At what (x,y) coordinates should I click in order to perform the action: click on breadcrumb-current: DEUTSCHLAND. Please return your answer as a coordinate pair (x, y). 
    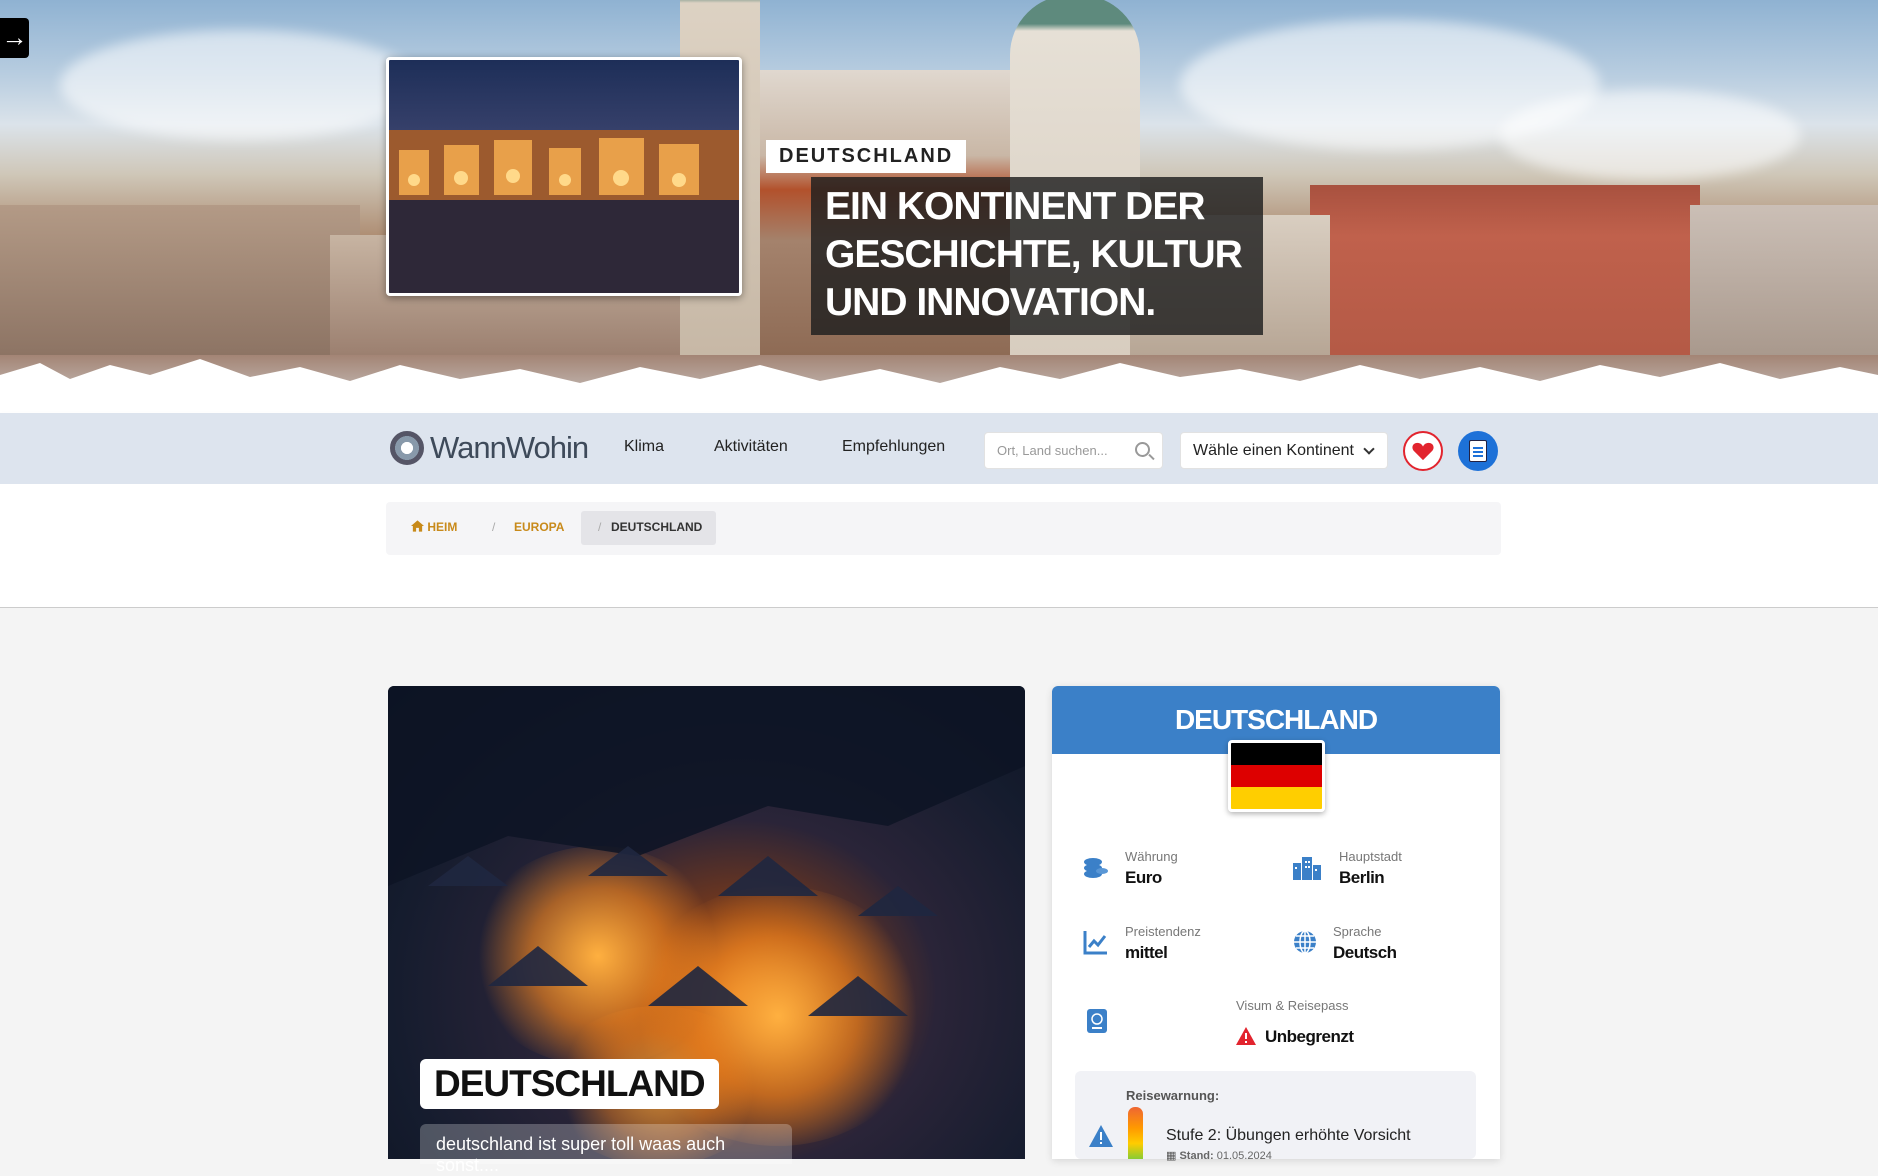
    Looking at the image, I should click on (657, 527).